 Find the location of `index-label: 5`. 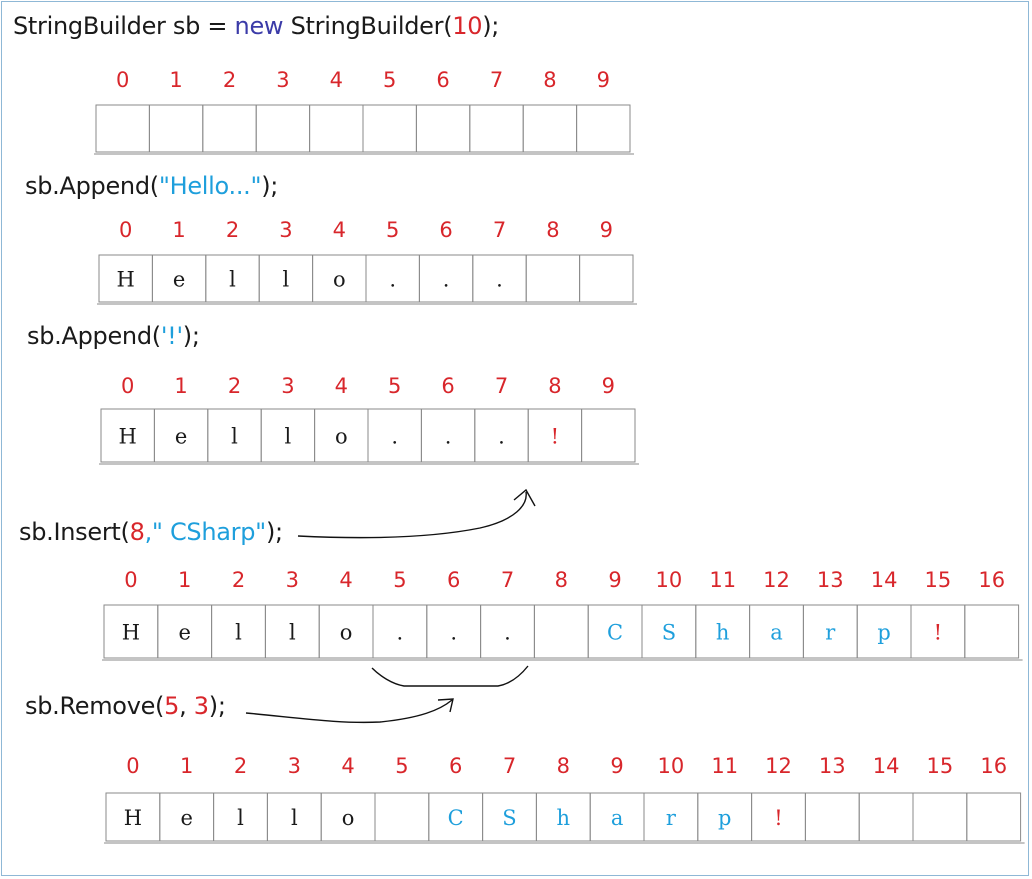

index-label: 5 is located at coordinates (401, 766).